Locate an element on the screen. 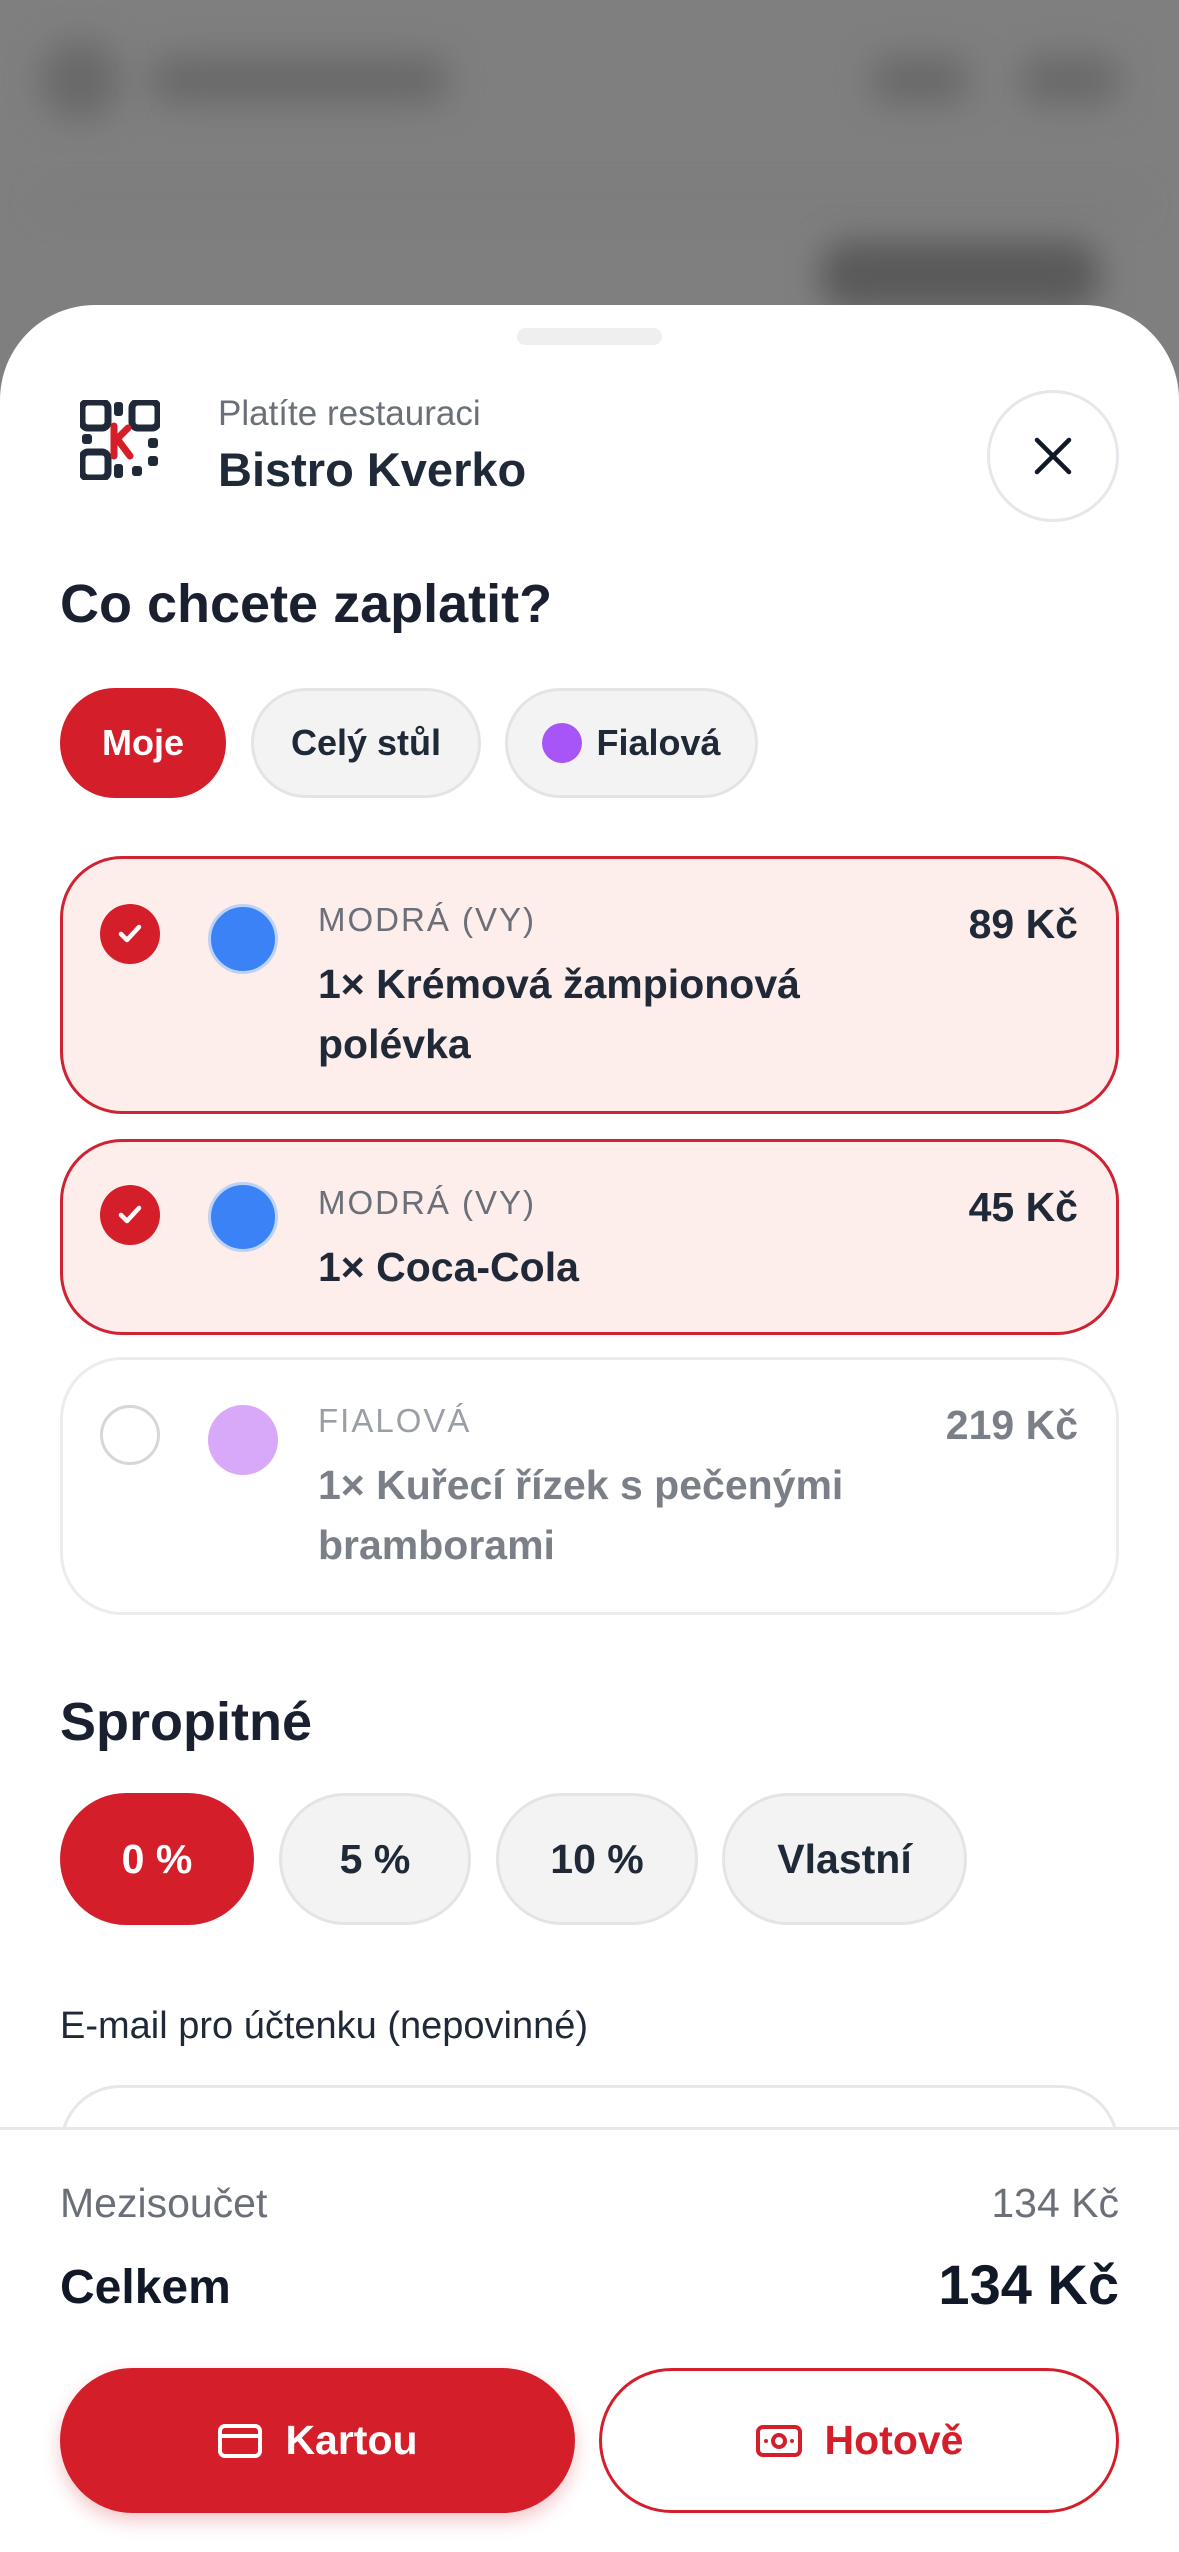 The width and height of the screenshot is (1179, 2552). subtotal-label: Mezisoučet is located at coordinates (164, 2203).